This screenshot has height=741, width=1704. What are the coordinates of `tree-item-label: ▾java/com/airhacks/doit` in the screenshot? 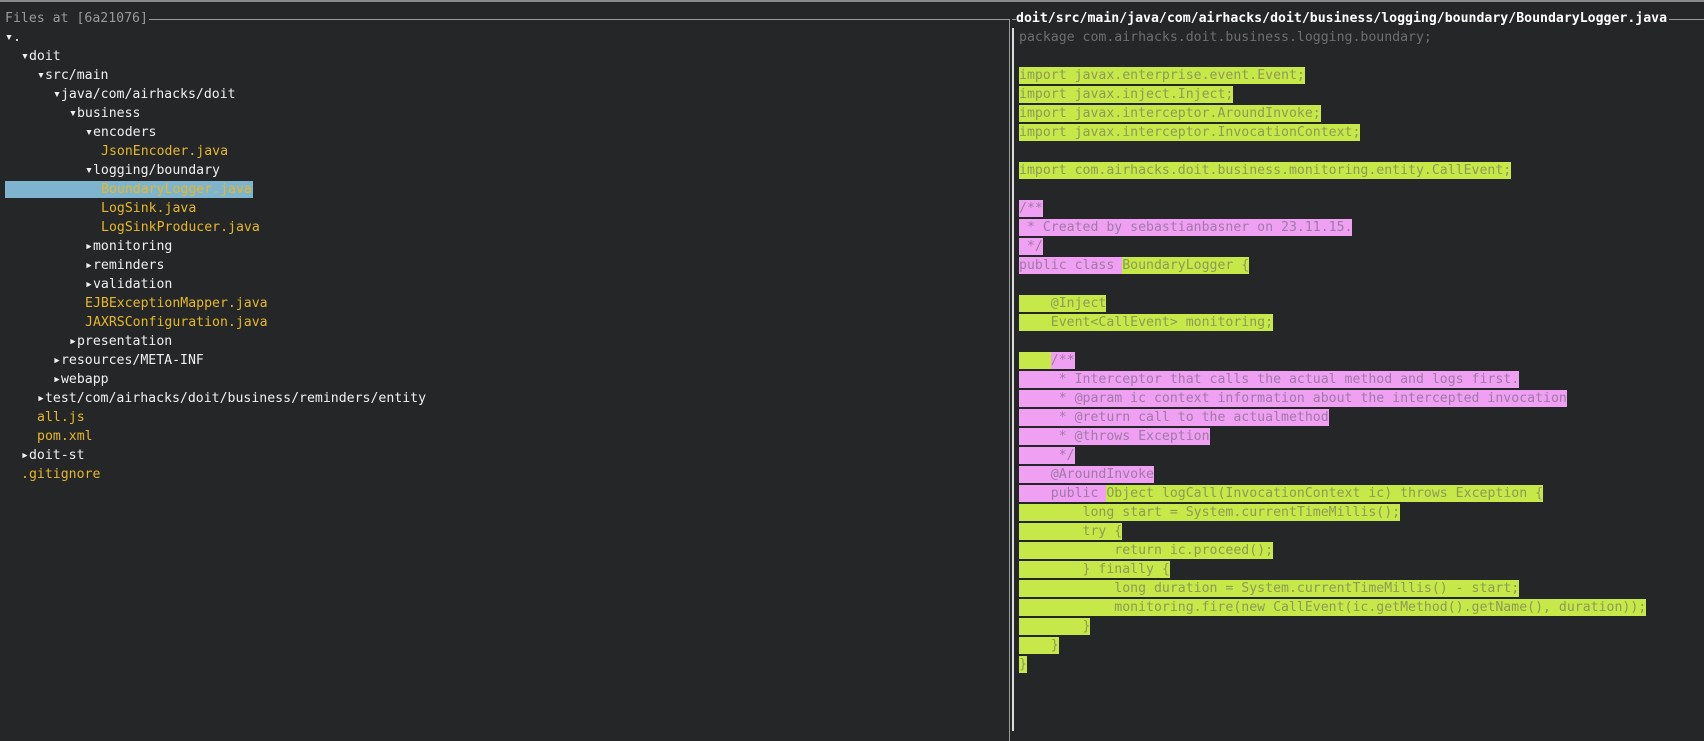 It's located at (144, 94).